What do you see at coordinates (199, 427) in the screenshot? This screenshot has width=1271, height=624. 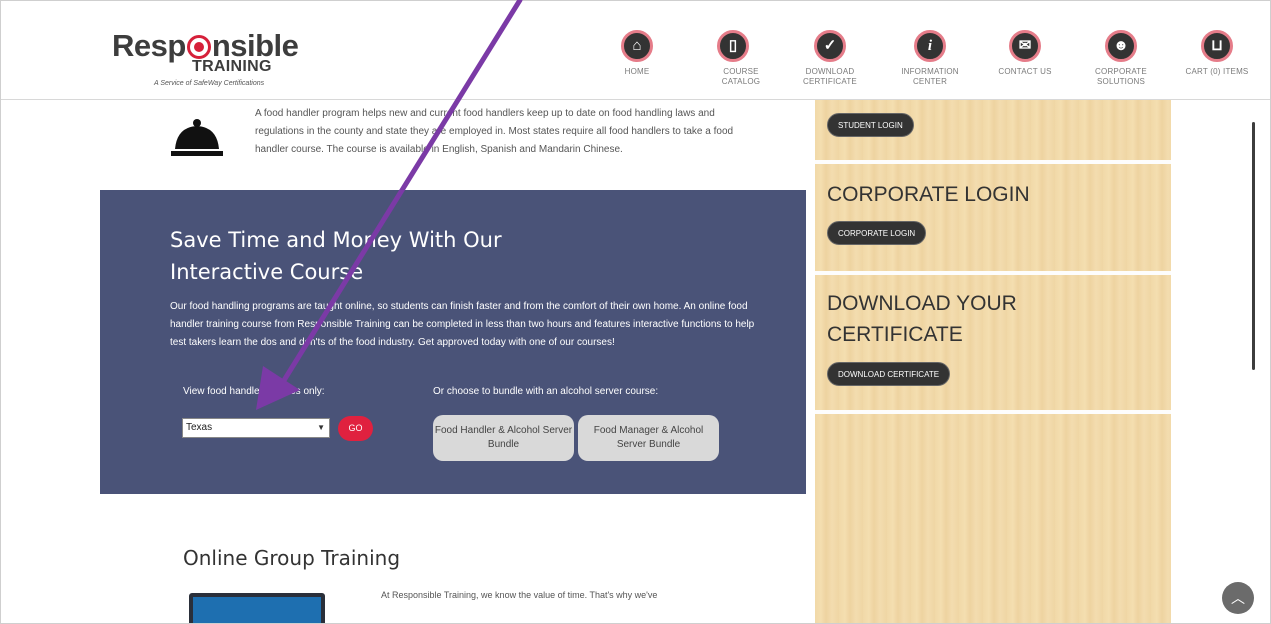 I see `state-select-value: Texas` at bounding box center [199, 427].